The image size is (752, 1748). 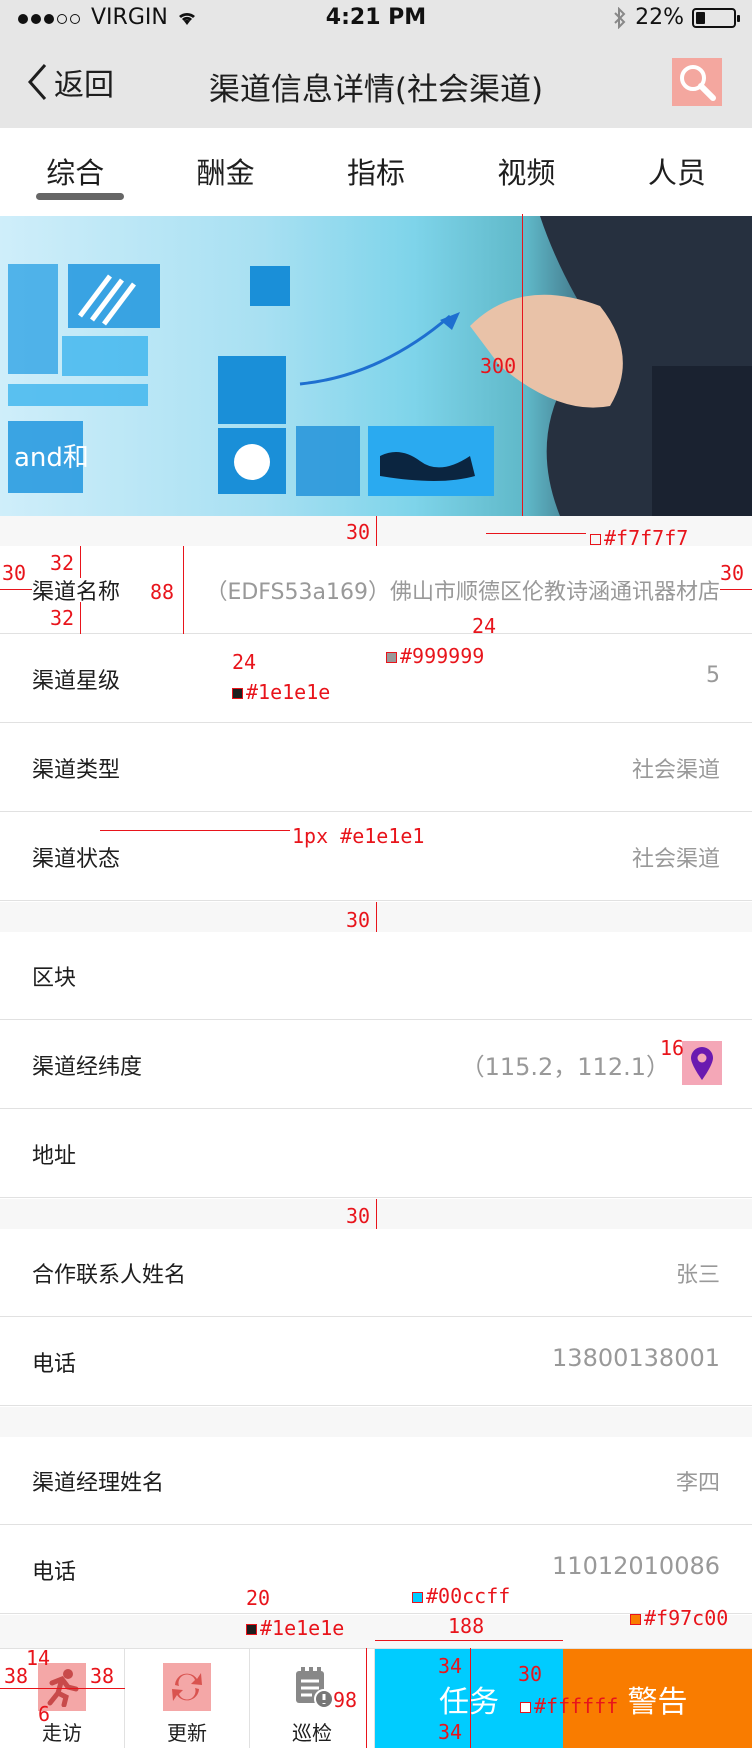 I want to click on location-pin-button, so click(x=702, y=1063).